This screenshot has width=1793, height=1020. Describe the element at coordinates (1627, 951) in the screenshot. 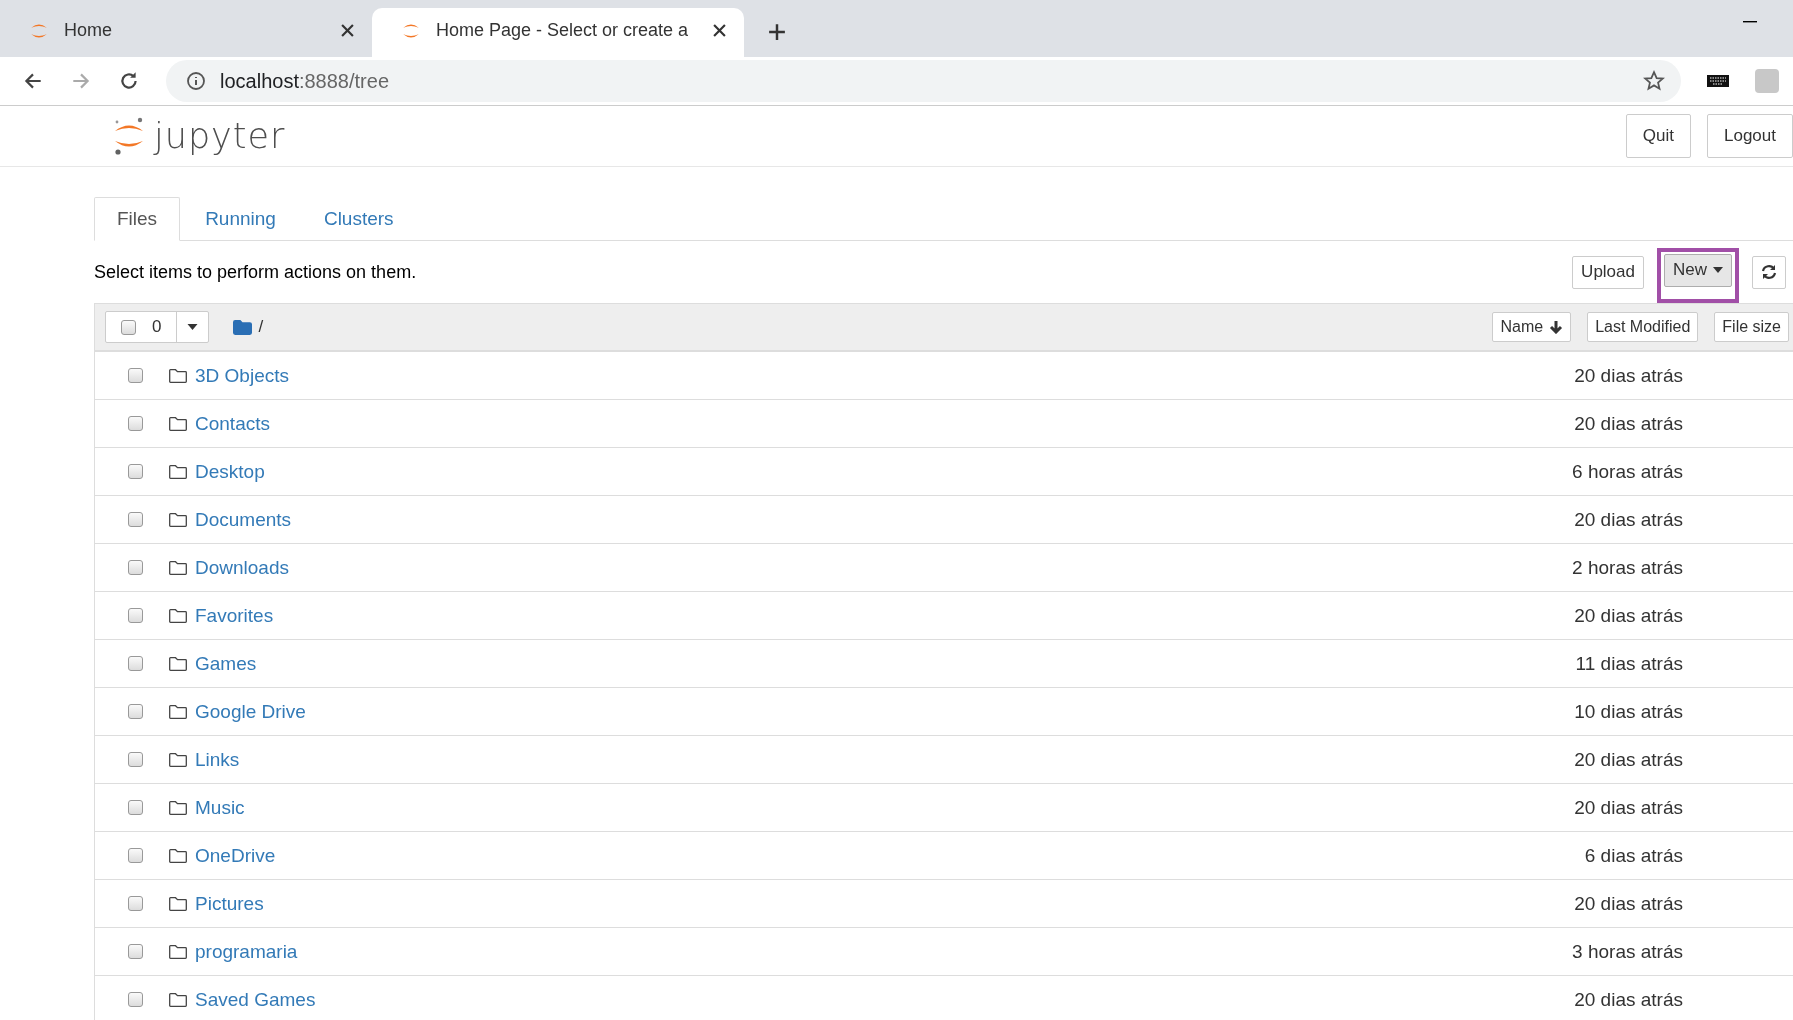

I see `modified-time: 3 horas atrás` at that location.